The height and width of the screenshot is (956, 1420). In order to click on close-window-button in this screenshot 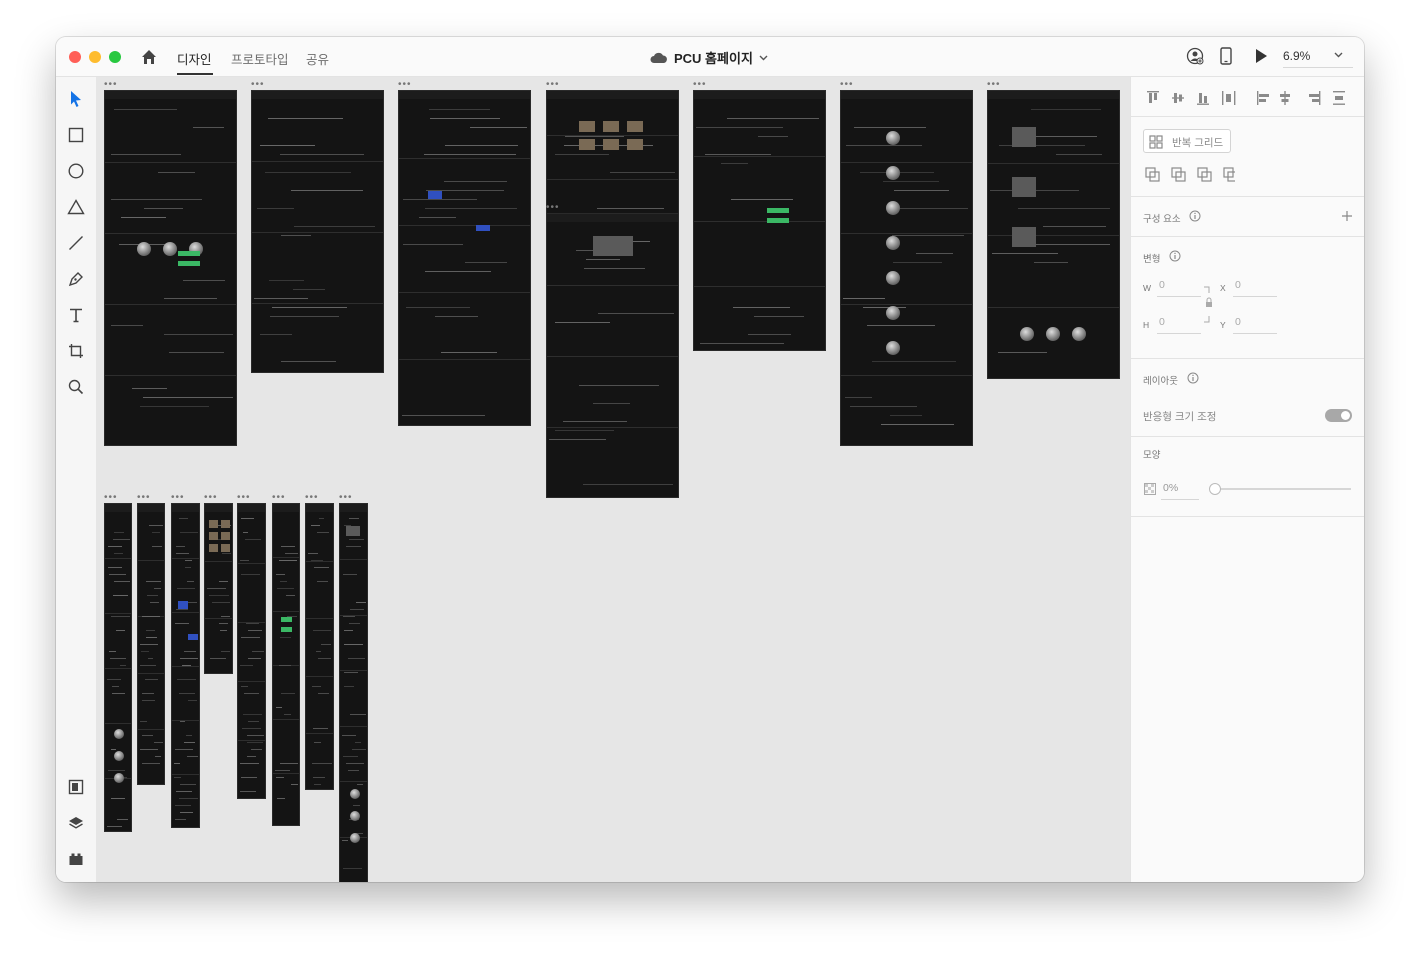, I will do `click(75, 57)`.